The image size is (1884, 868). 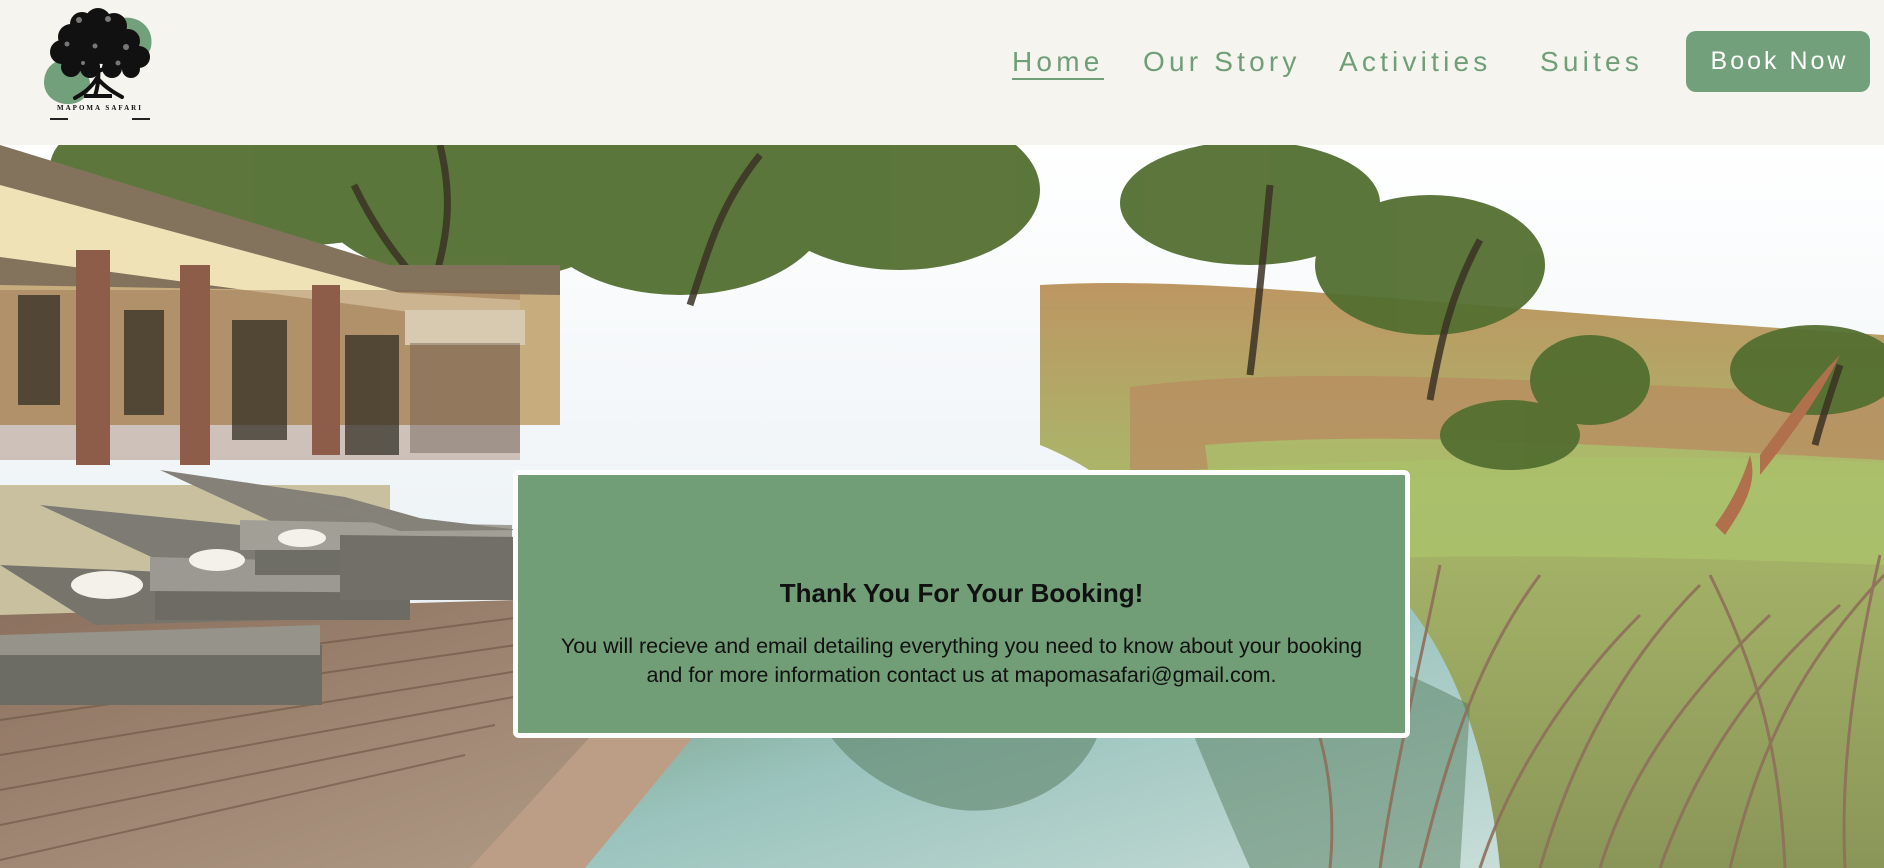 What do you see at coordinates (1415, 62) in the screenshot?
I see `nav-link-activities: Activities` at bounding box center [1415, 62].